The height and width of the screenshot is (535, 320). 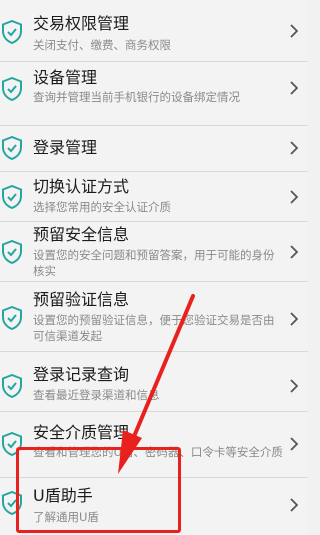 What do you see at coordinates (154, 197) in the screenshot?
I see `menu-item-switch-auth-method: 切换认证方式 选择您常用的安全认证介质` at bounding box center [154, 197].